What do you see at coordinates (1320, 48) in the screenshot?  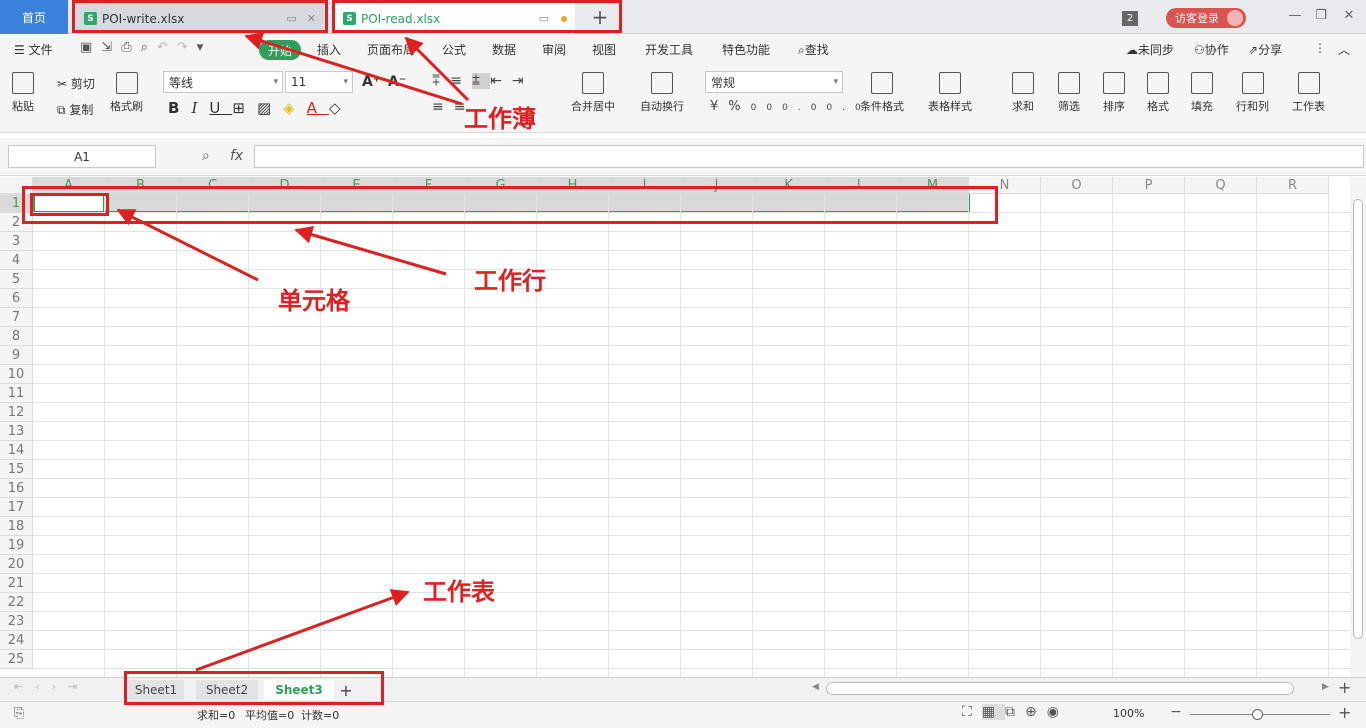 I see `more-options-icon: ⋮` at bounding box center [1320, 48].